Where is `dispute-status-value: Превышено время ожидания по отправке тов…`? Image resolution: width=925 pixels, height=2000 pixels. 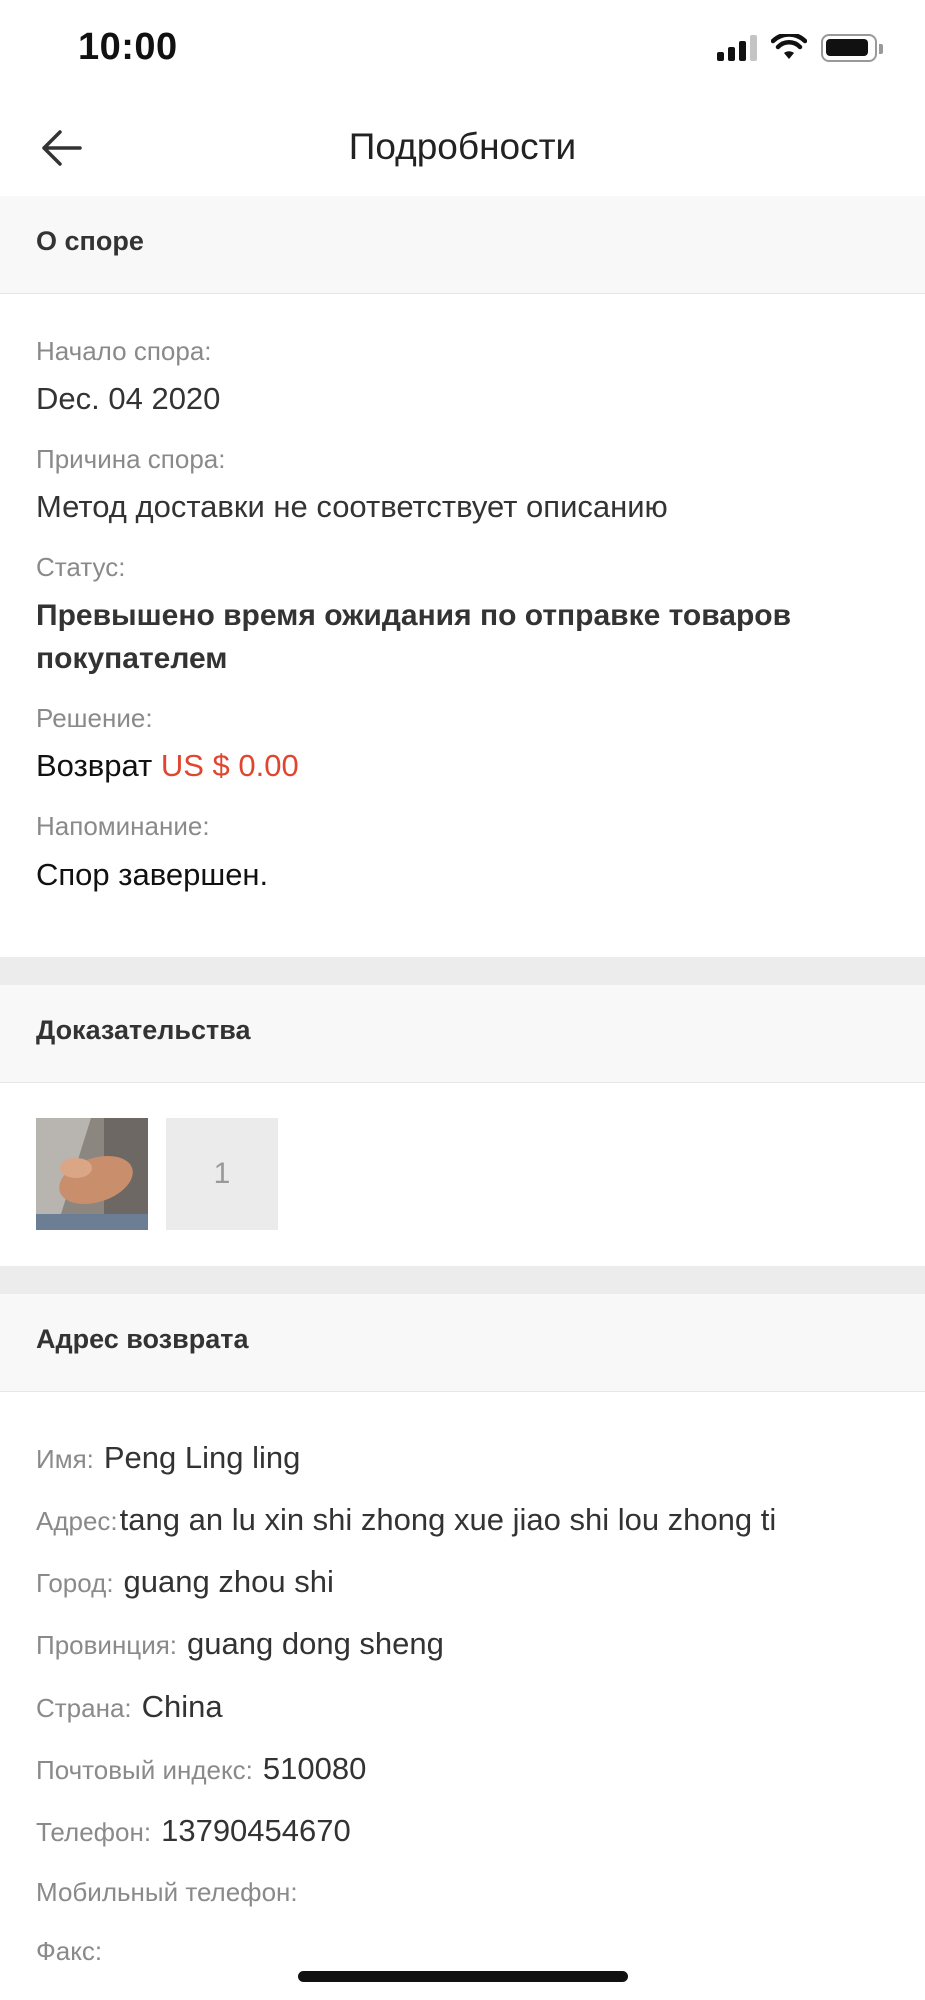
dispute-status-value: Превышено время ожидания по отправке тов… is located at coordinates (414, 637).